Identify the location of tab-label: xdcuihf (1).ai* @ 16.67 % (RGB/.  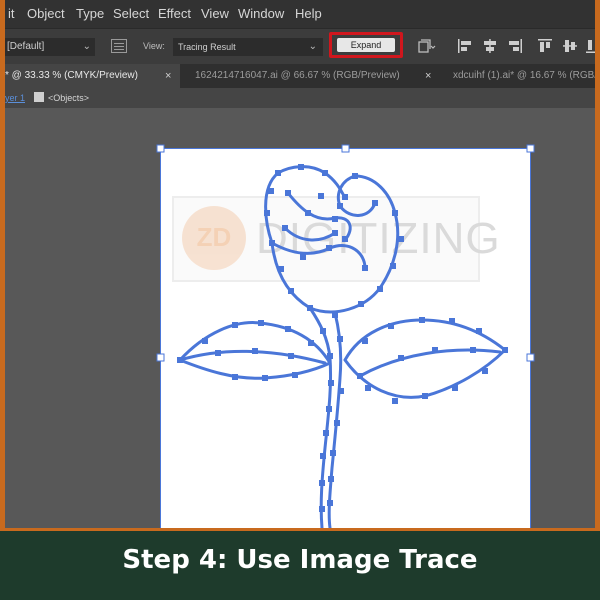
(524, 75).